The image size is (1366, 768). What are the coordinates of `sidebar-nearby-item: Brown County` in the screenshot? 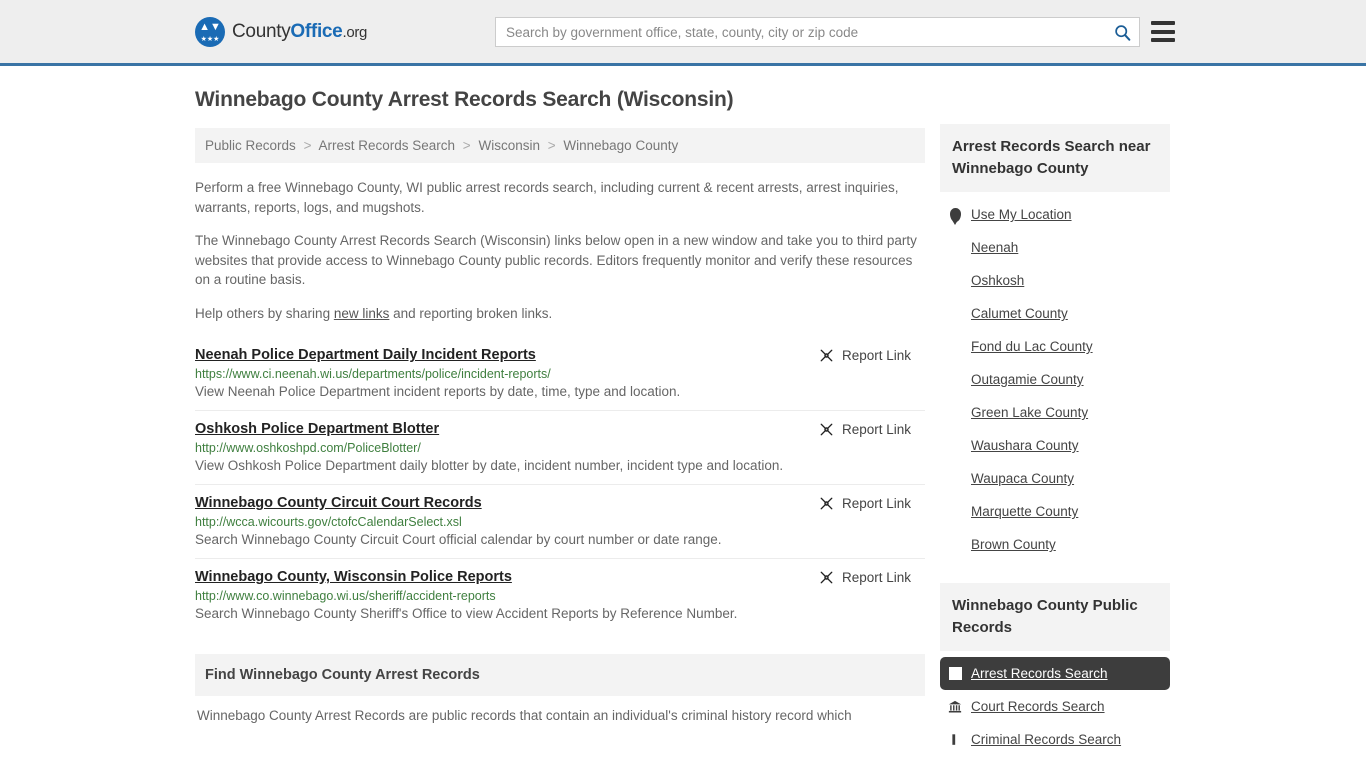 It's located at (1055, 544).